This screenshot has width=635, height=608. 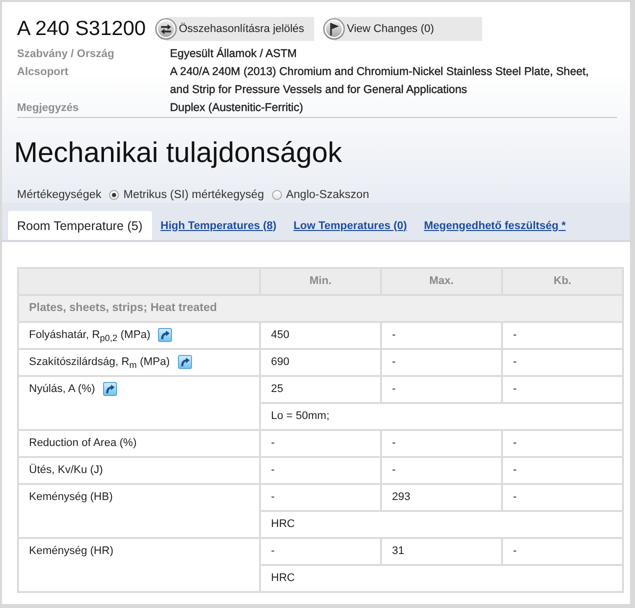 What do you see at coordinates (328, 195) in the screenshot?
I see `radio-label: Anglo-Szakszon` at bounding box center [328, 195].